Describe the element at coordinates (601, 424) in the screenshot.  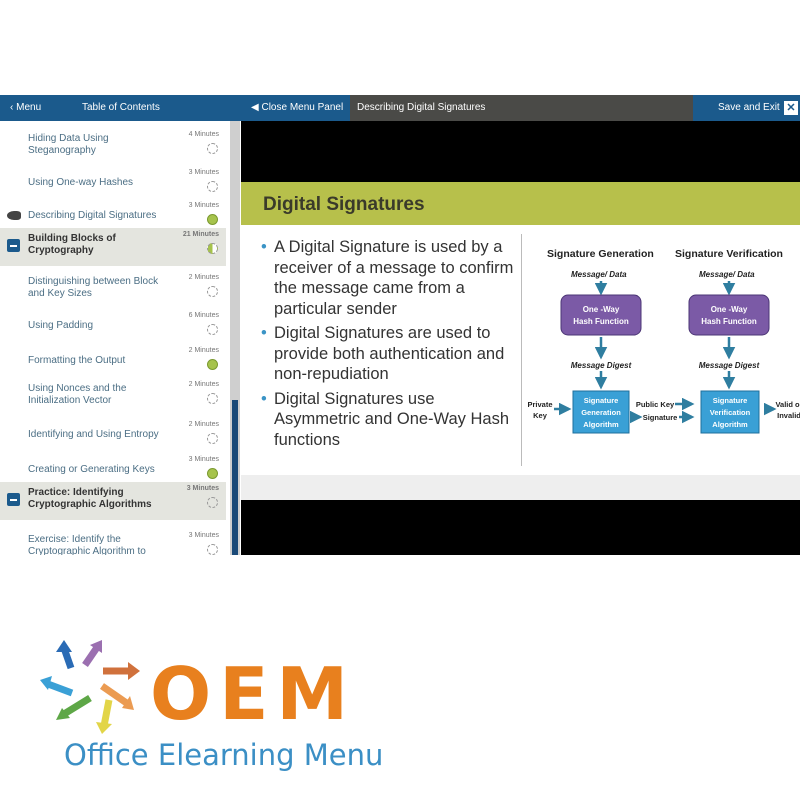
I see `gen-algo-3: Algorithm` at that location.